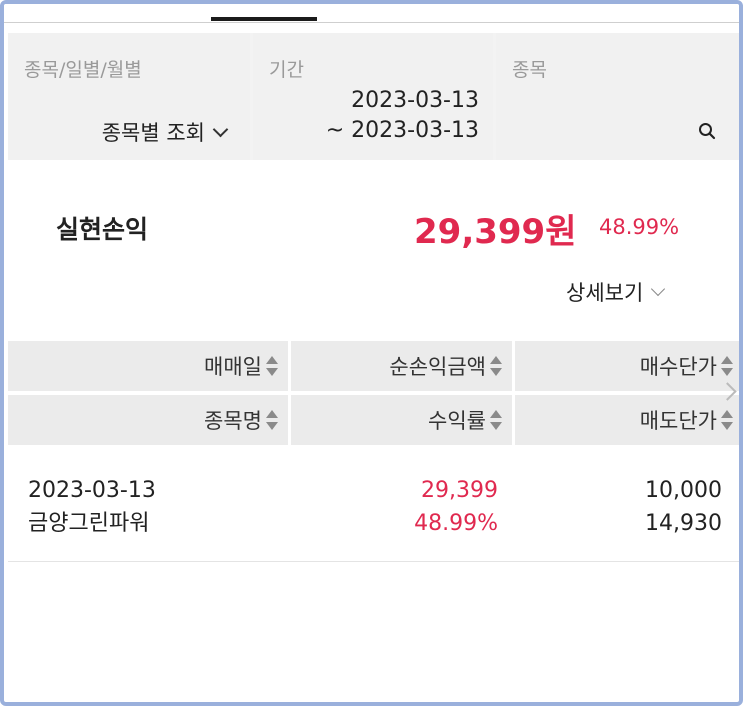 This screenshot has width=743, height=706. What do you see at coordinates (264, 19) in the screenshot?
I see `active-tab-indicator` at bounding box center [264, 19].